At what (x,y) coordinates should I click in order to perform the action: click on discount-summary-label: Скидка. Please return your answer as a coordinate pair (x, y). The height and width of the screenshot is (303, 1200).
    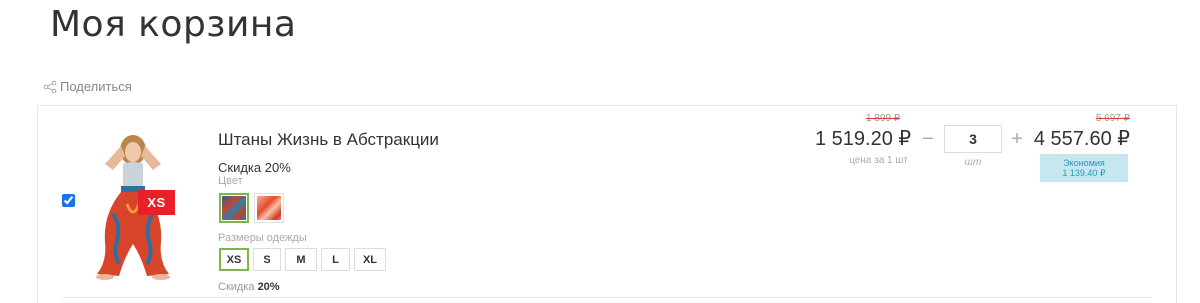
    Looking at the image, I should click on (236, 287).